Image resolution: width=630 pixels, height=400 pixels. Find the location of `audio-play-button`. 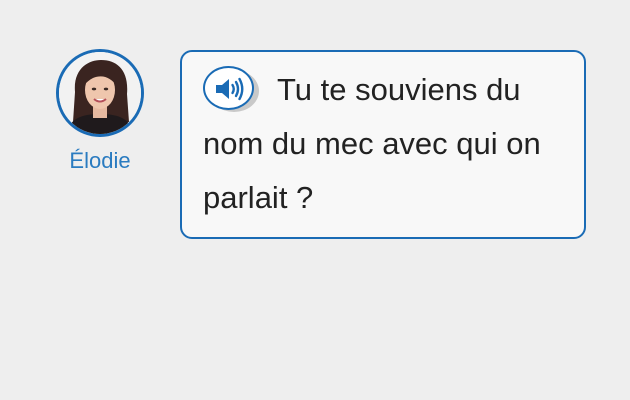

audio-play-button is located at coordinates (231, 89).